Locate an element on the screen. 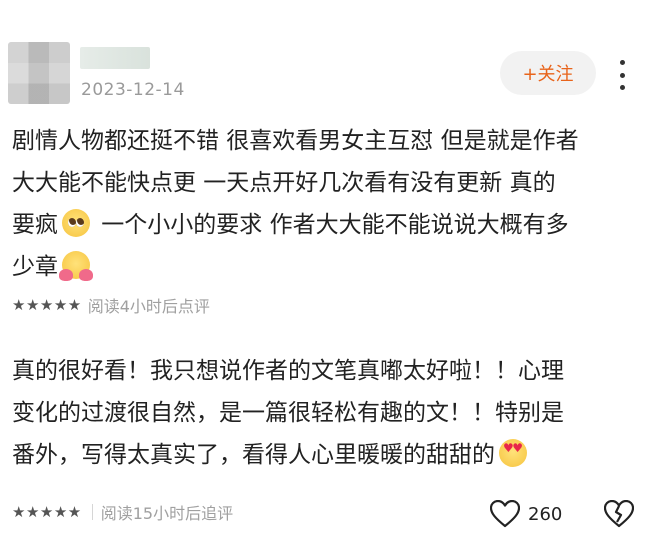 The image size is (650, 548). hugging-face-icon is located at coordinates (76, 266).